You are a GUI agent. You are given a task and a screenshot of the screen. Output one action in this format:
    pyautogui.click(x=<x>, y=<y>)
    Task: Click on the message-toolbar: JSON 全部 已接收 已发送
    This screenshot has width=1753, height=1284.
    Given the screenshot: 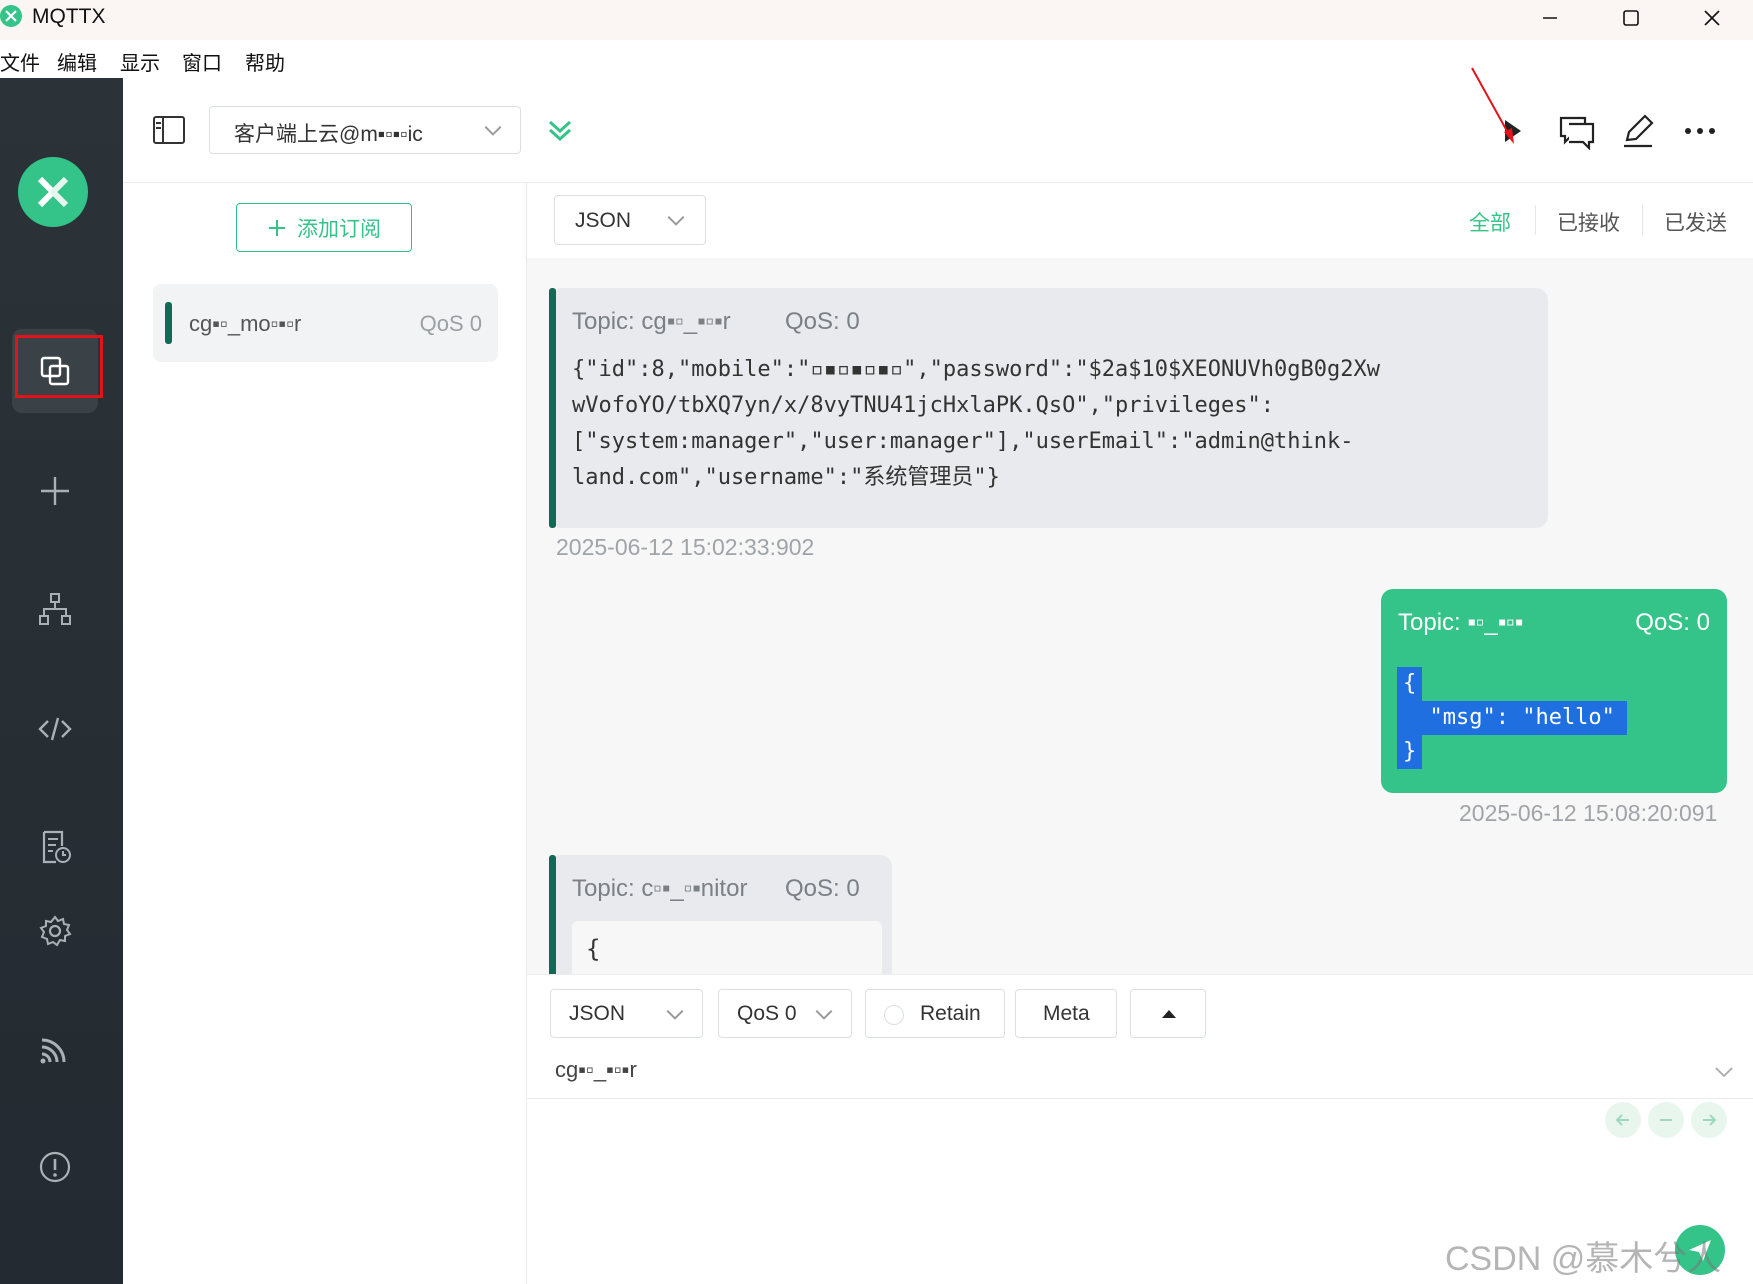 What is the action you would take?
    pyautogui.click(x=1140, y=220)
    